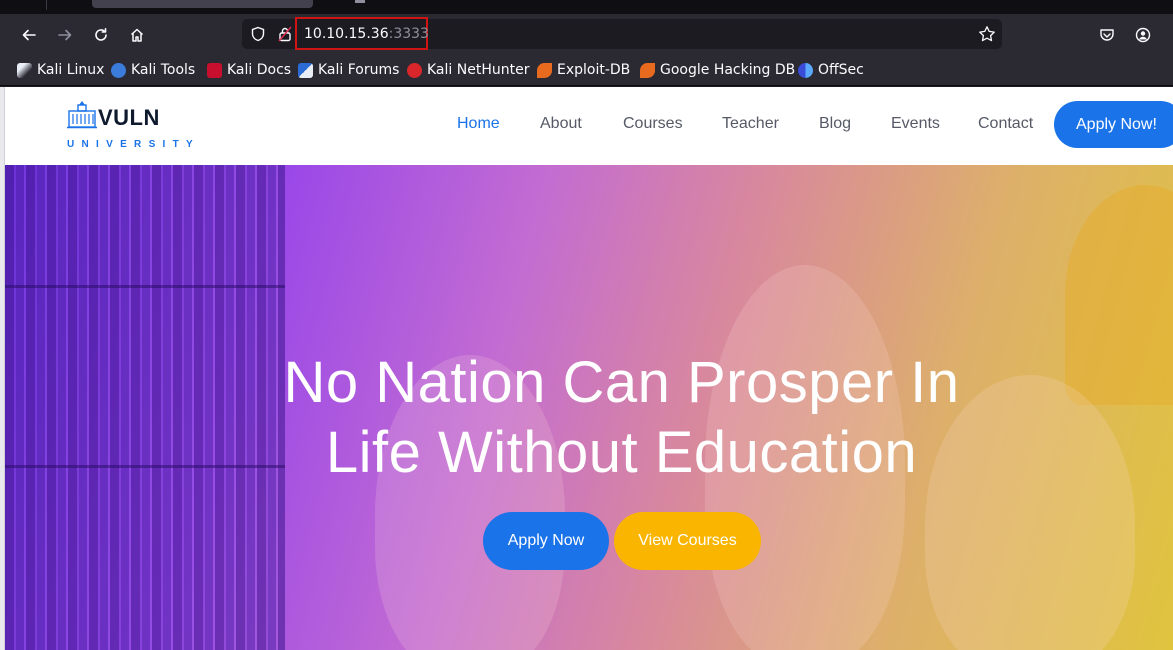  Describe the element at coordinates (71, 70) in the screenshot. I see `bookmark-label: Kali Linux` at that location.